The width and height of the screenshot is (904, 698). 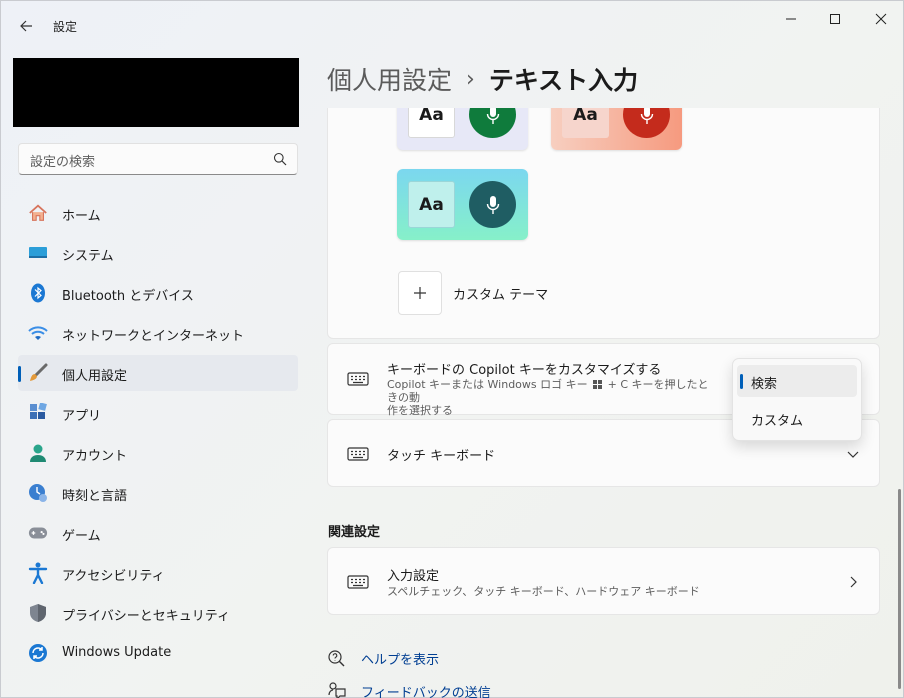 What do you see at coordinates (63, 162) in the screenshot?
I see `search-placeholder: 設定の検索` at bounding box center [63, 162].